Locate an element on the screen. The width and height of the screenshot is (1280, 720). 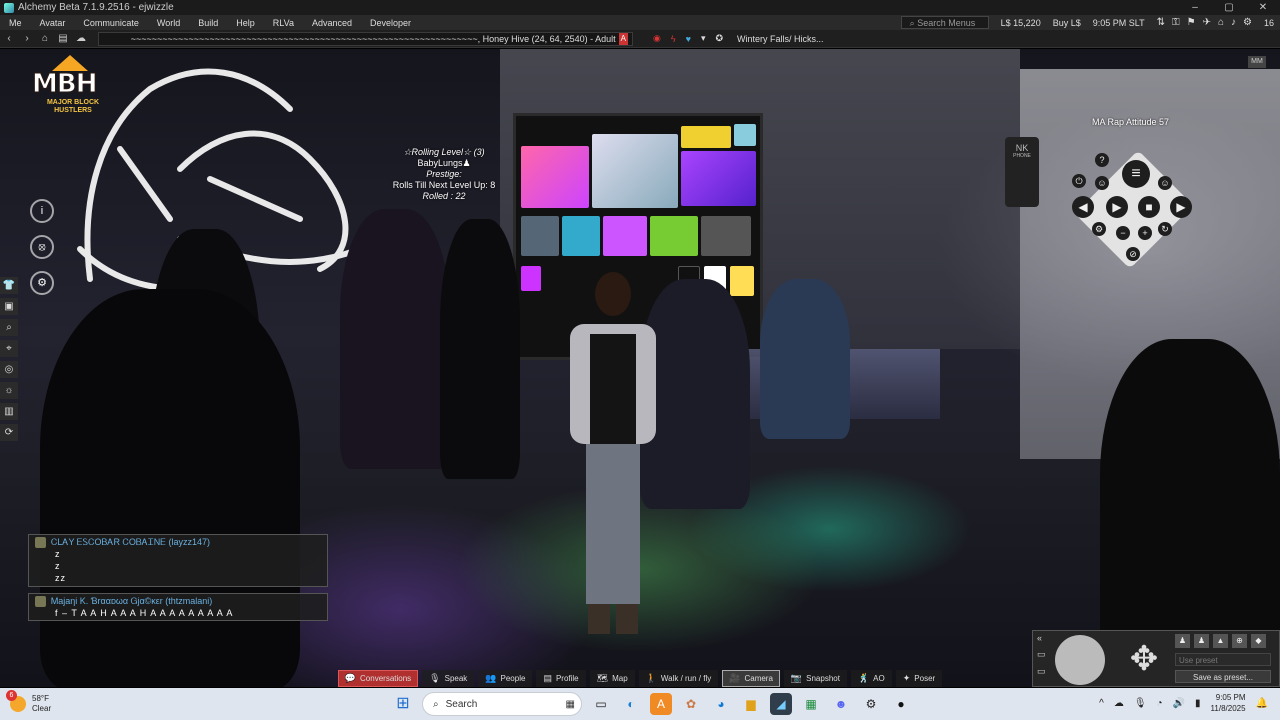
menu-rlva: RLVa is located at coordinates (283, 23).